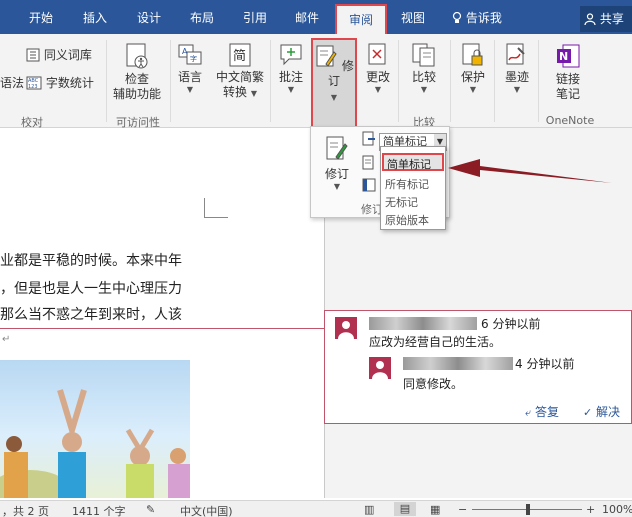 This screenshot has height=517, width=632. I want to click on reply-icon: ⤶, so click(528, 412).